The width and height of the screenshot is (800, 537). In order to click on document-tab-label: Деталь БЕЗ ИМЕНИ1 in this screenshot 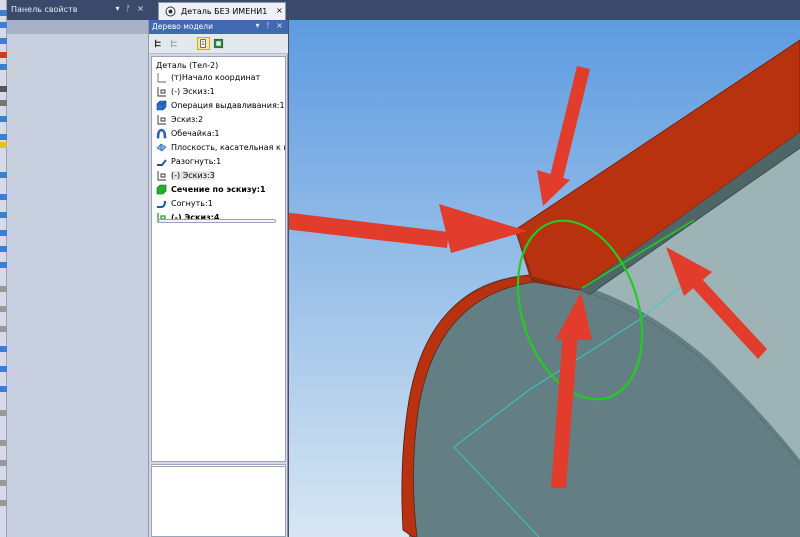, I will do `click(224, 11)`.